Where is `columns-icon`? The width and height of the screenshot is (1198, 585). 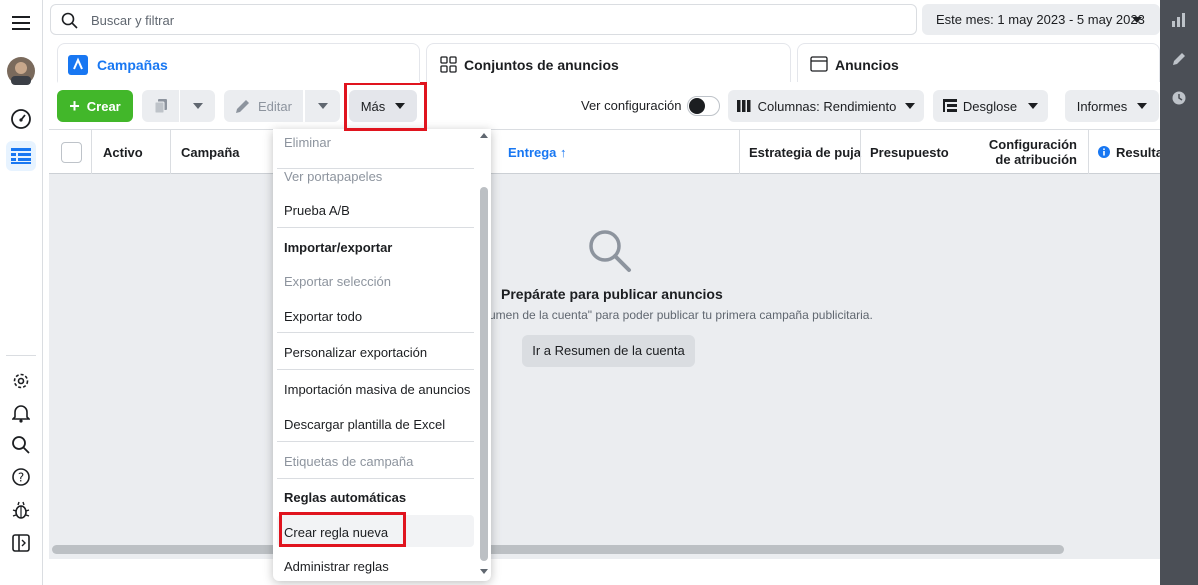 columns-icon is located at coordinates (743, 106).